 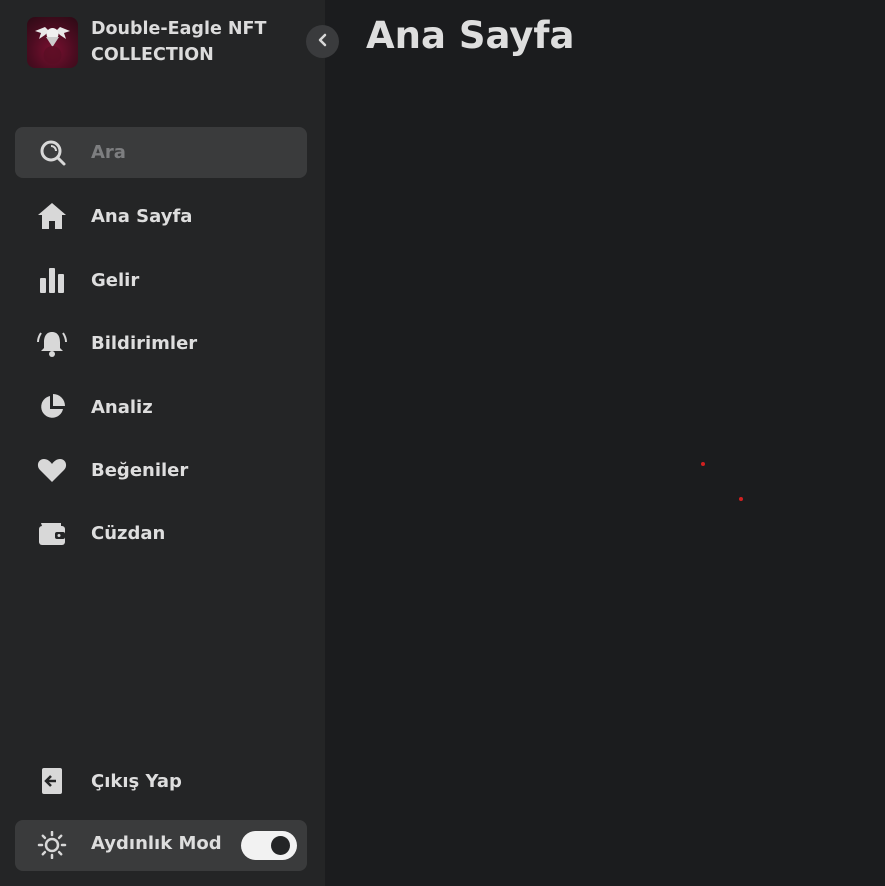 I want to click on chevron-left-icon, so click(x=323, y=41).